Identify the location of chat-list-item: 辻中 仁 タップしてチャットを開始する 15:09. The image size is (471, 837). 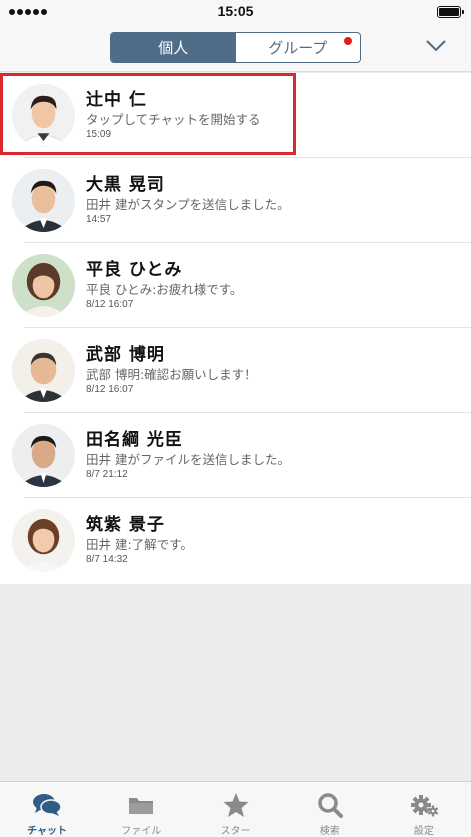
(235, 115).